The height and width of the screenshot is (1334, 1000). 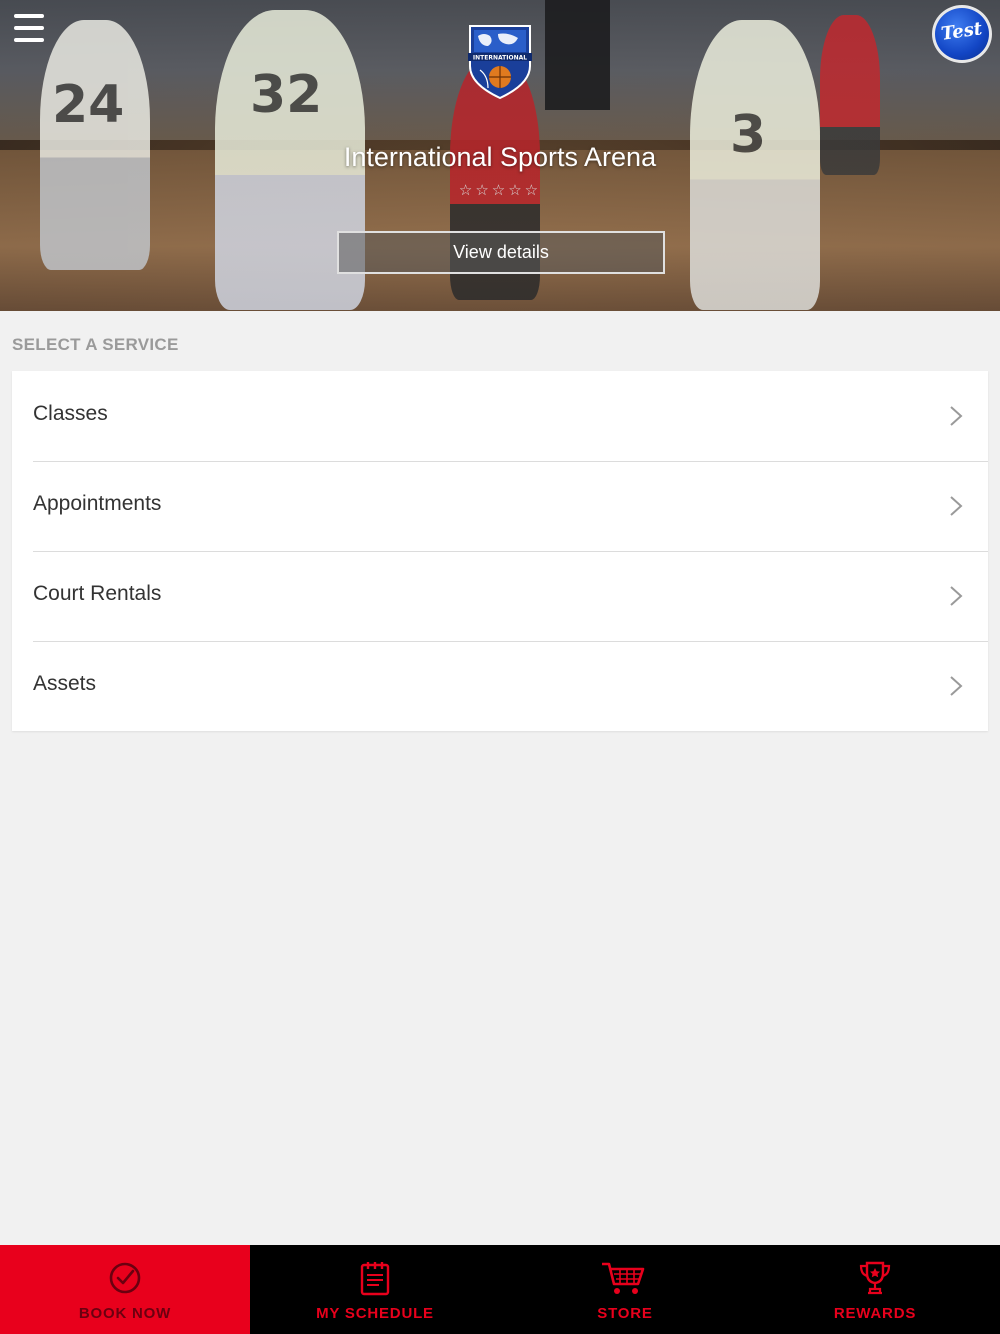 I want to click on nav-store: STORE, so click(x=625, y=1289).